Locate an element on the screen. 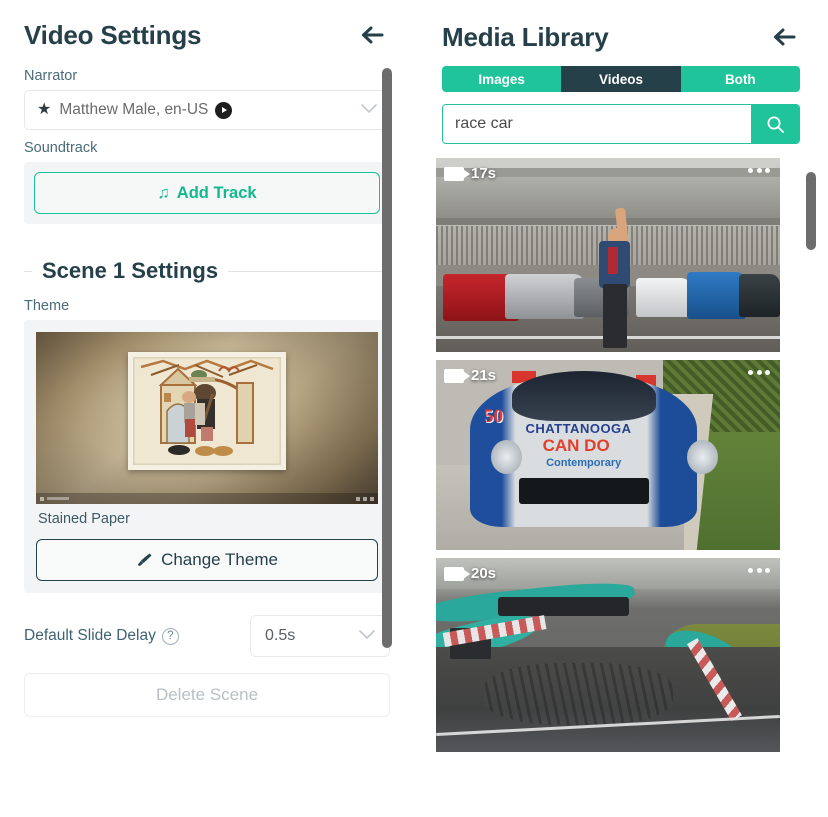 The image size is (828, 817). soundtrack-label: Soundtrack is located at coordinates (61, 148).